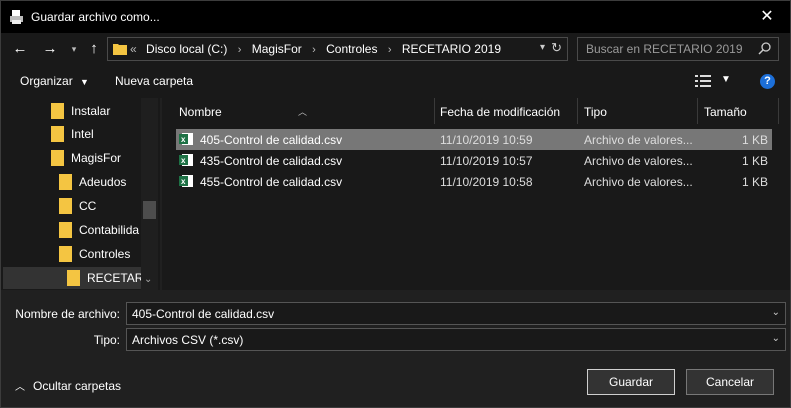 This screenshot has width=791, height=408. What do you see at coordinates (109, 230) in the screenshot?
I see `tree-item-label: Contabilida` at bounding box center [109, 230].